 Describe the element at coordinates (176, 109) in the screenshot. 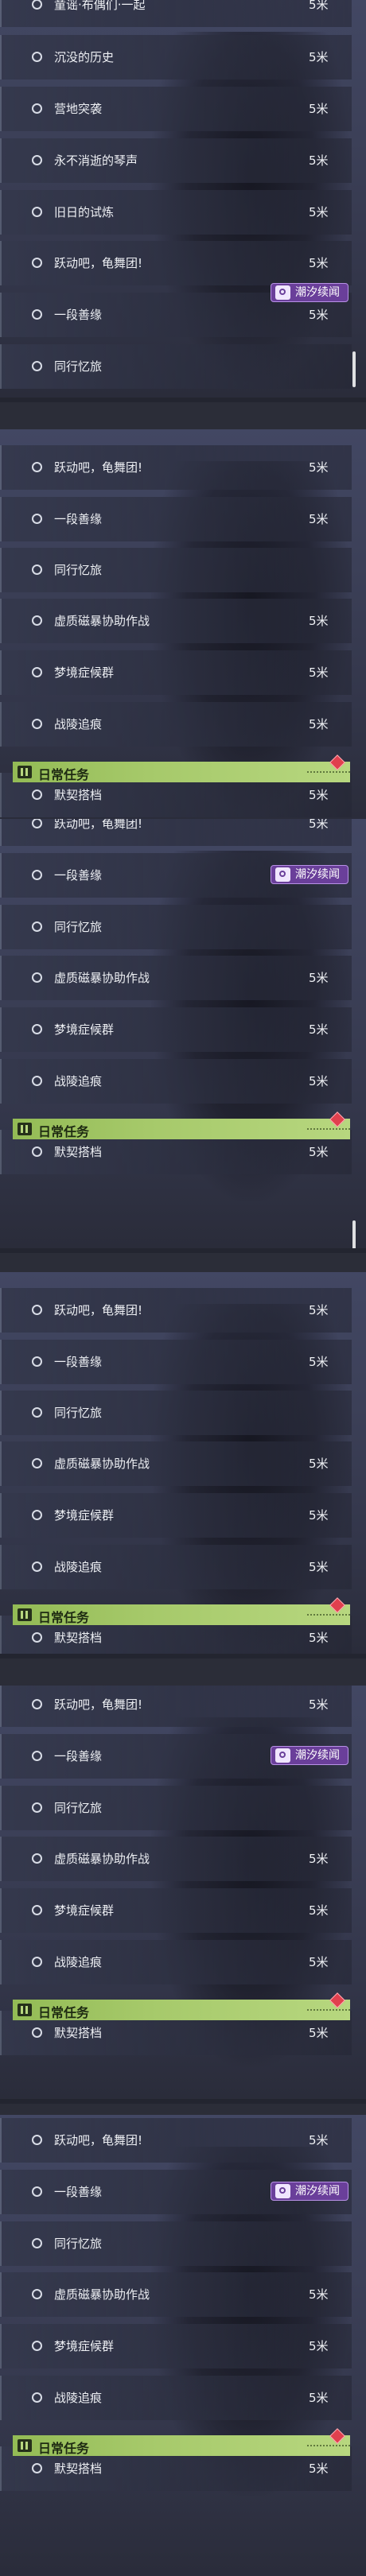

I see `quest-row: 营地突袭 5米` at that location.